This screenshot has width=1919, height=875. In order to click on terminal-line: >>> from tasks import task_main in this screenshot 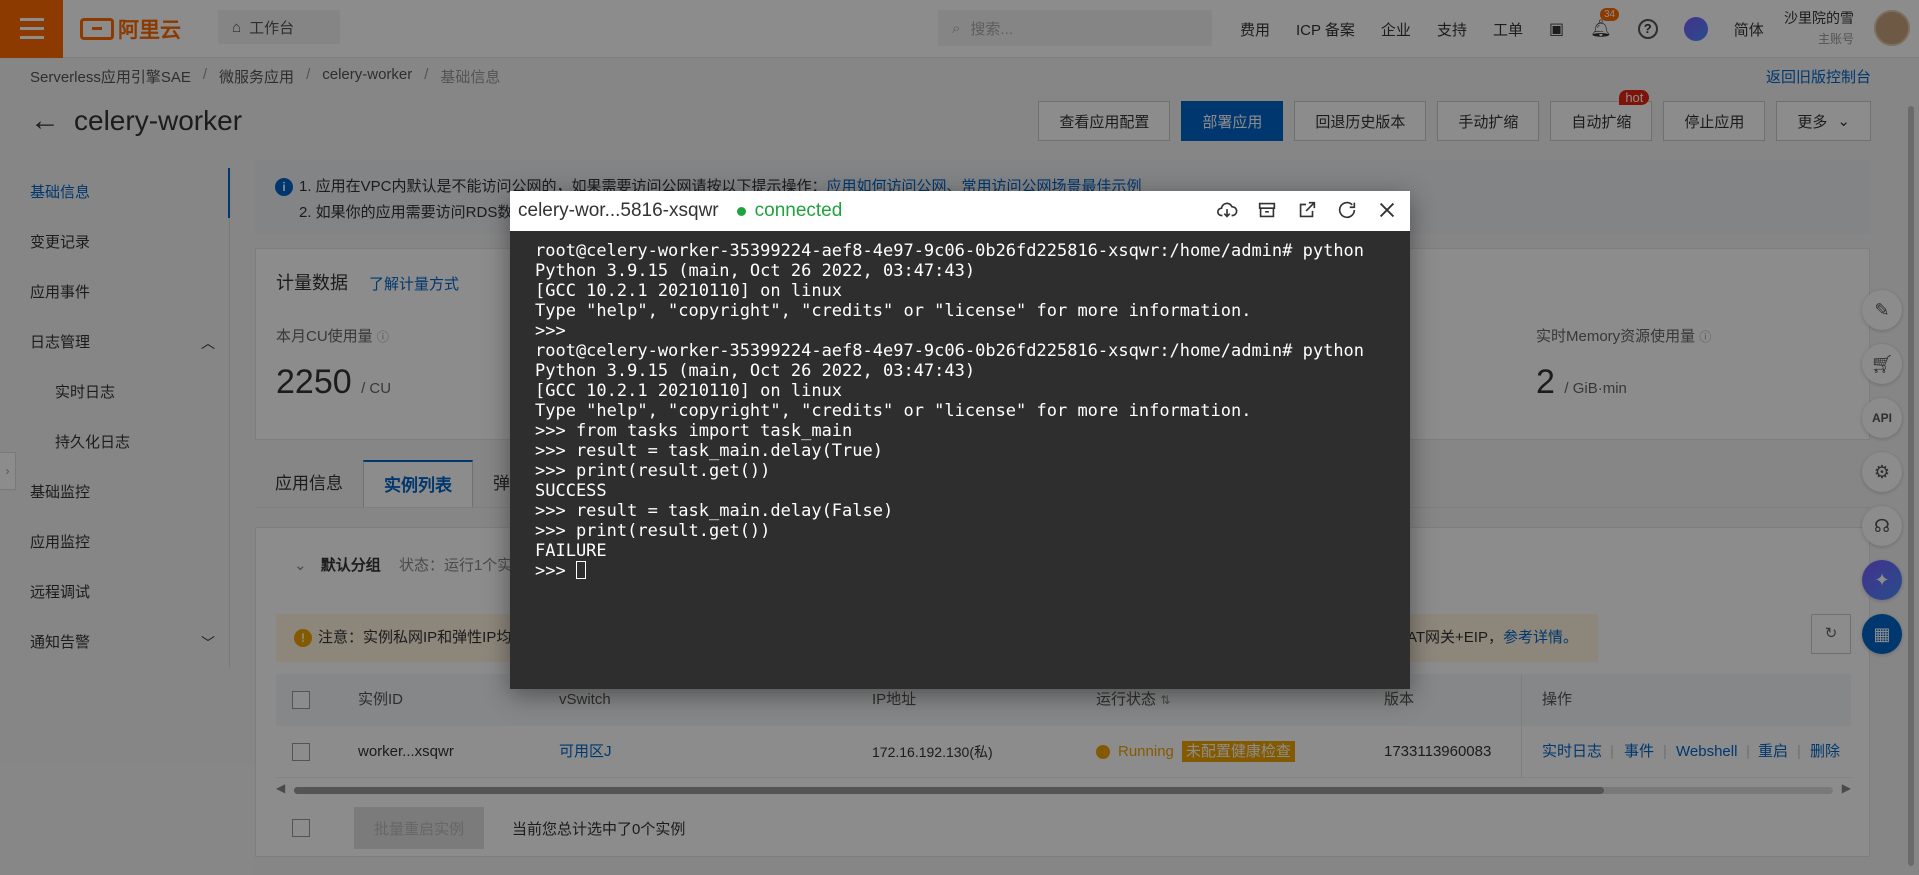, I will do `click(694, 431)`.